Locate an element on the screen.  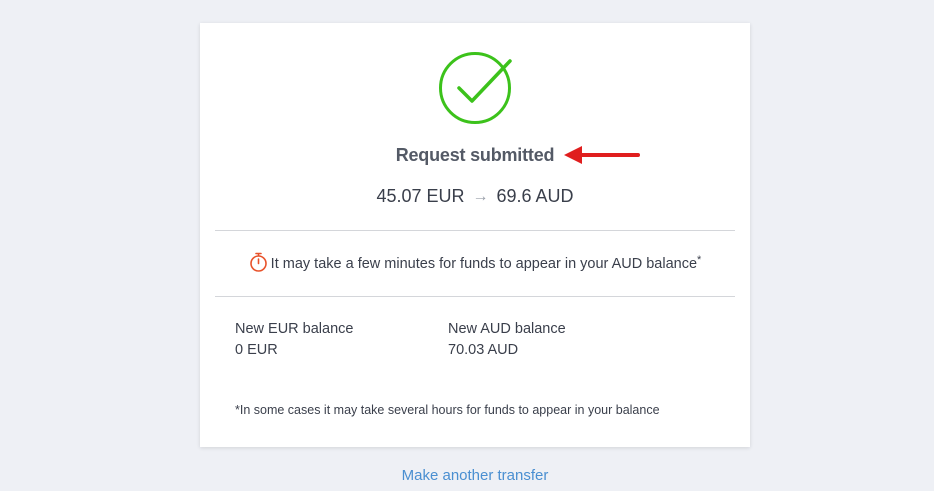
stopwatch-icon is located at coordinates (258, 262).